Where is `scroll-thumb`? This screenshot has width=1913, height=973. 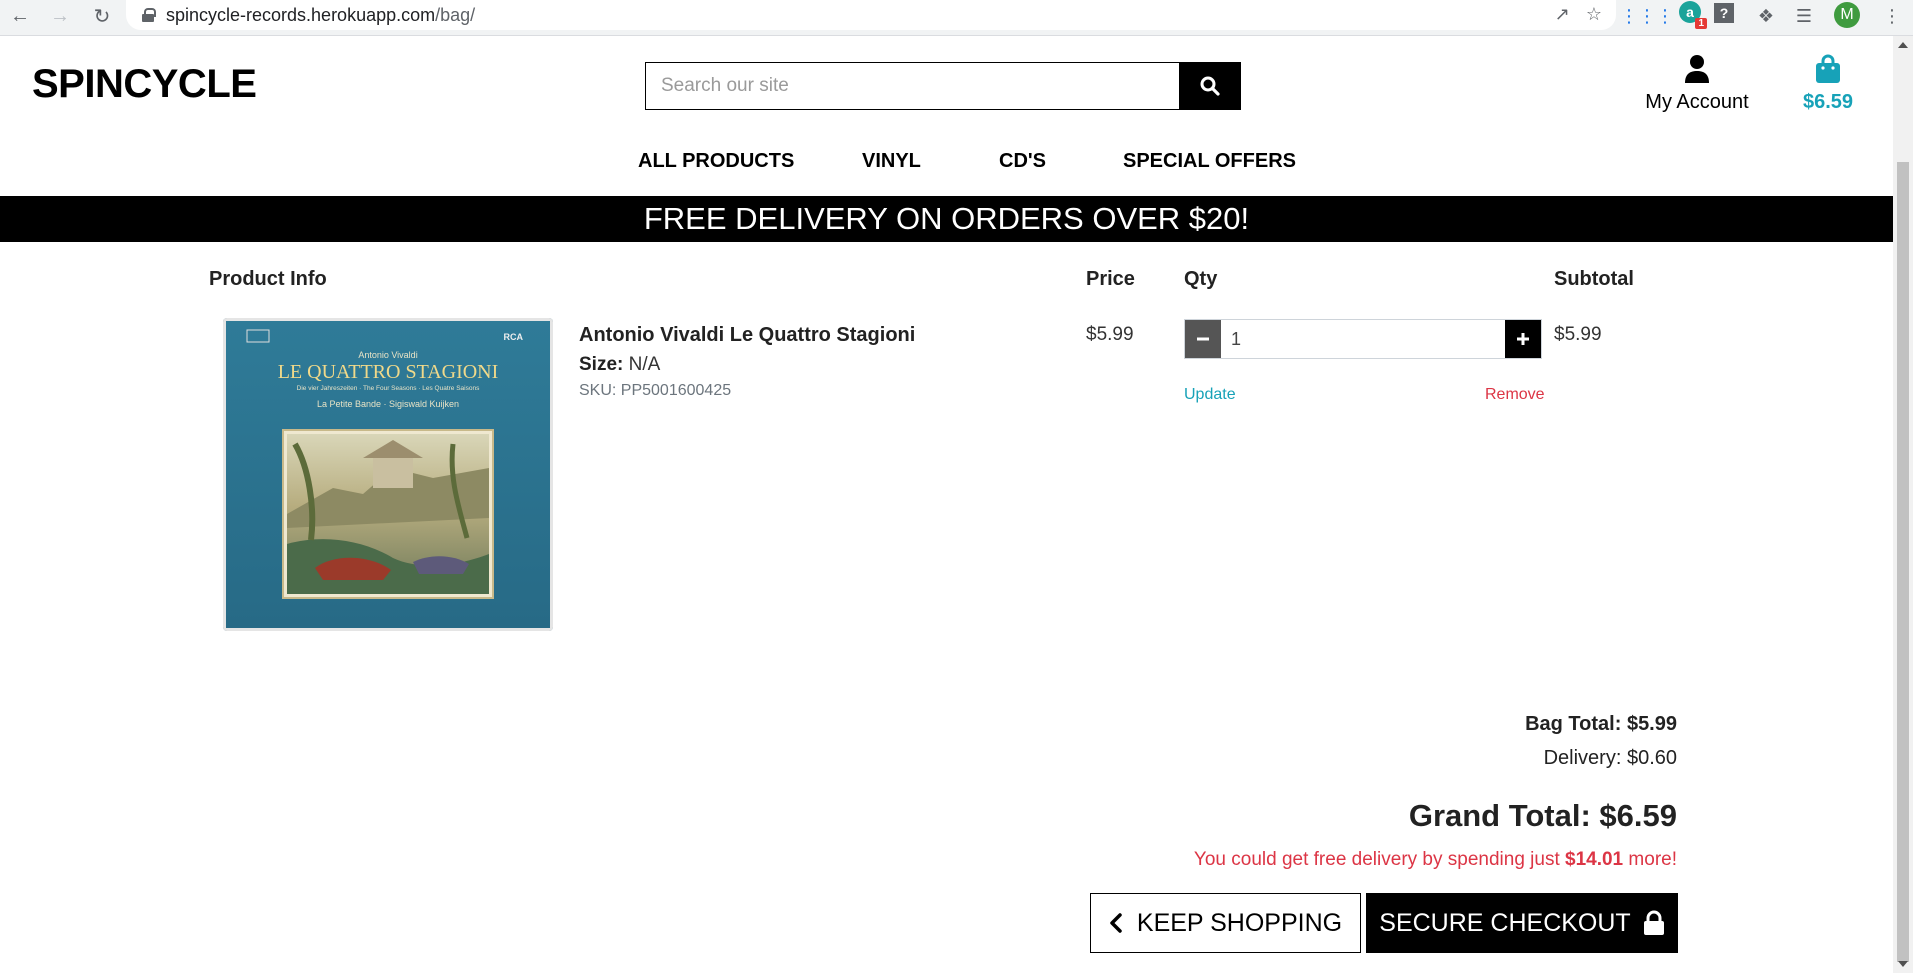 scroll-thumb is located at coordinates (1903, 562).